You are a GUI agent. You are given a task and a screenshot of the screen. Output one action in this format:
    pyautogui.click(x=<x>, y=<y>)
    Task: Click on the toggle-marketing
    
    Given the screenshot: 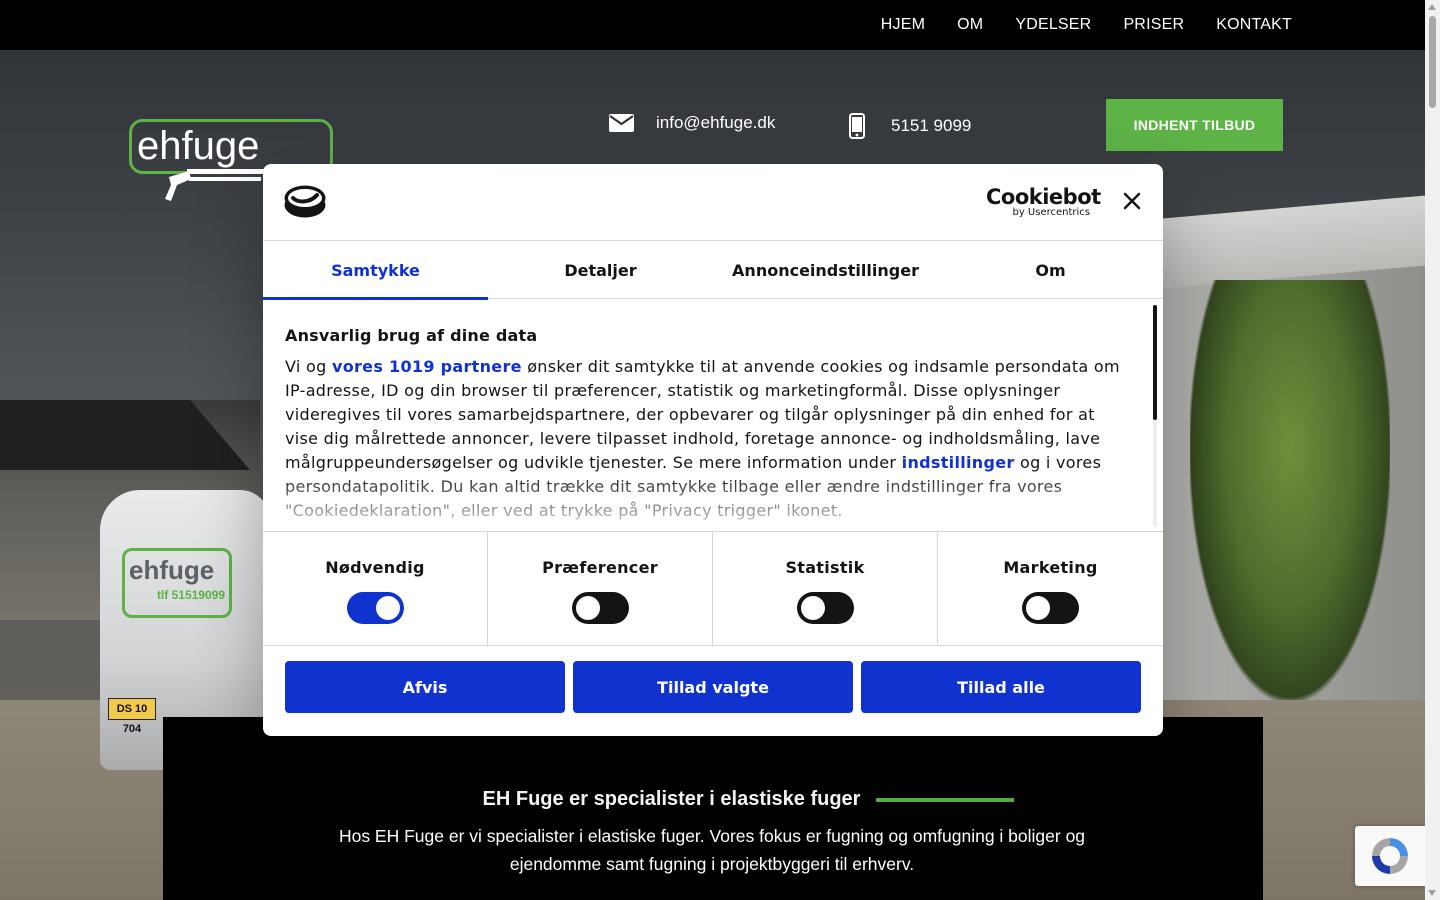 What is the action you would take?
    pyautogui.click(x=1050, y=608)
    